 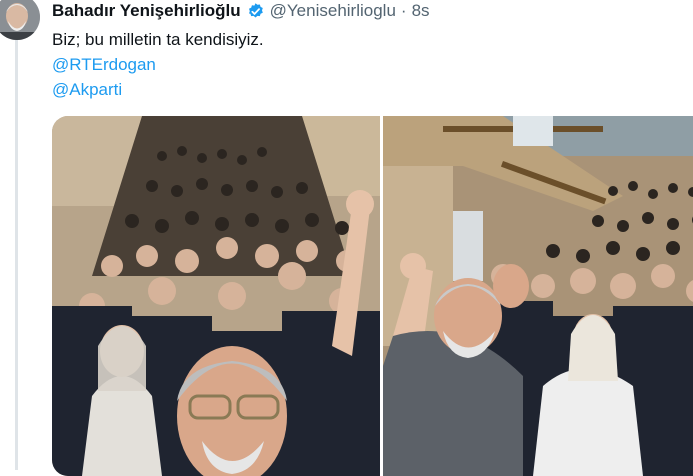 I want to click on author-avatar, so click(x=20, y=20).